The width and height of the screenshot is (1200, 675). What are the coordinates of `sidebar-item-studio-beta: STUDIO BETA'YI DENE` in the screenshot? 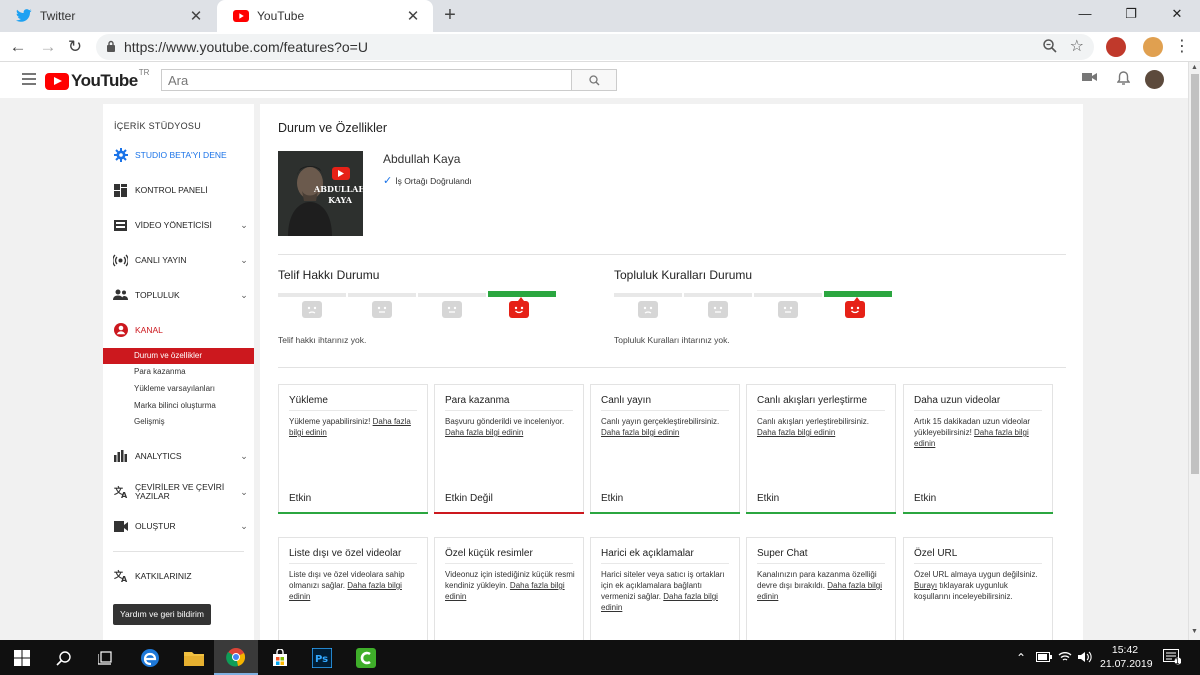 It's located at (178, 155).